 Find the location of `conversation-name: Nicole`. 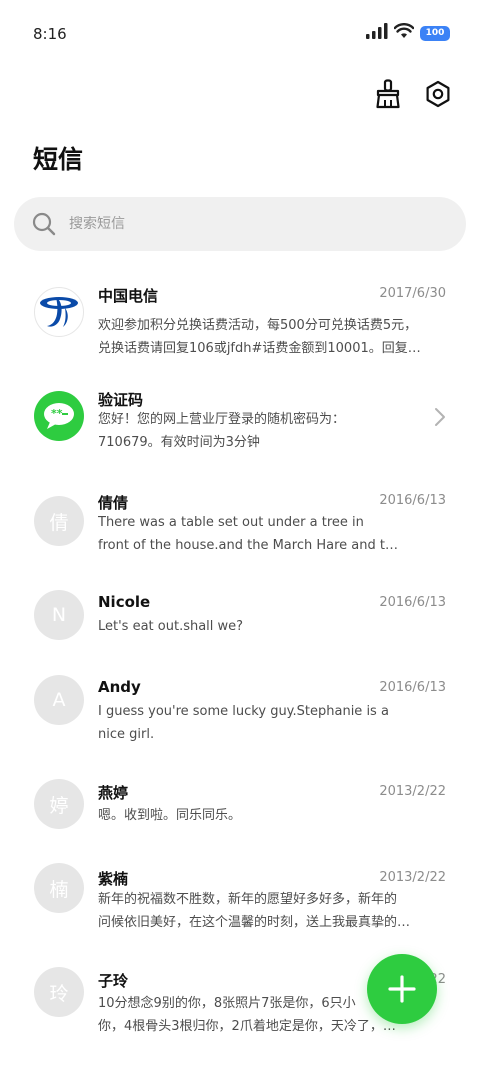

conversation-name: Nicole is located at coordinates (124, 602).